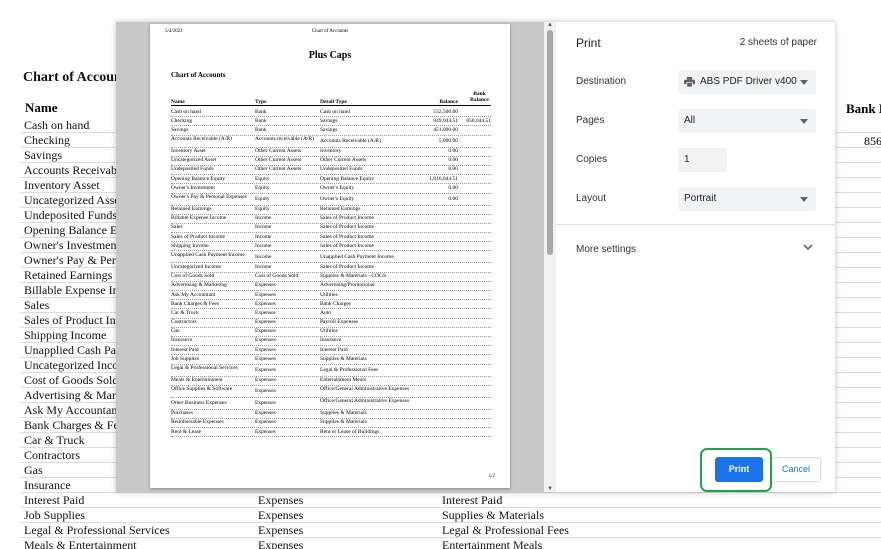 This screenshot has height=549, width=881. I want to click on pages-label: Pages, so click(590, 120).